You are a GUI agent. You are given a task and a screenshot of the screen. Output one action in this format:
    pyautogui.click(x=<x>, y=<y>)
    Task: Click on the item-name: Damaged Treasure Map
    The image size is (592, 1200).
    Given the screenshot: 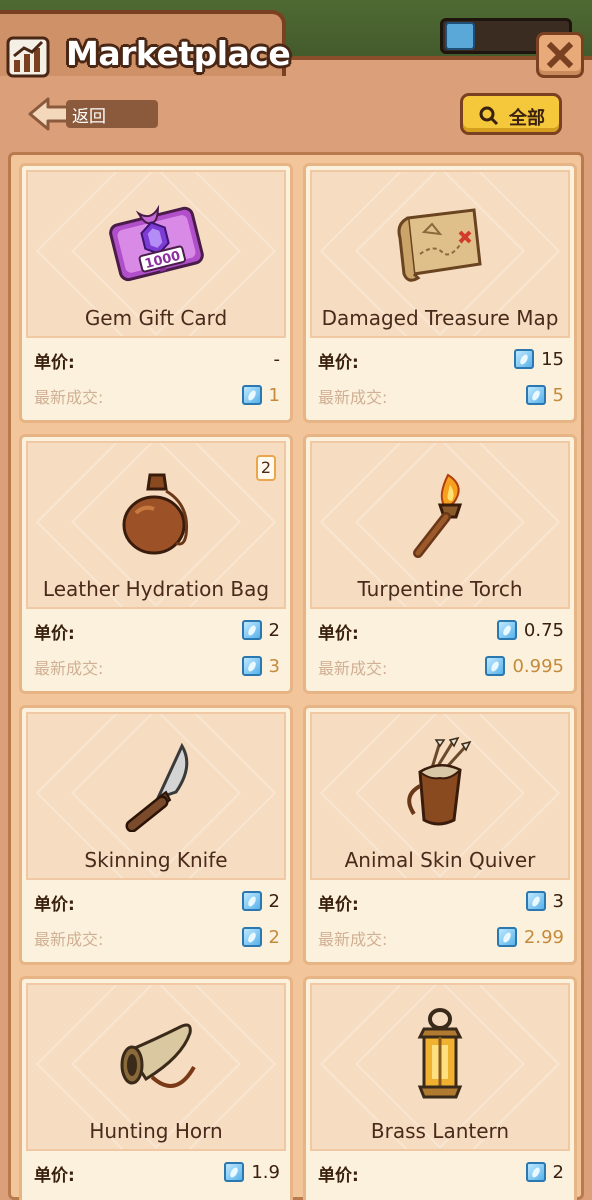 What is the action you would take?
    pyautogui.click(x=440, y=318)
    